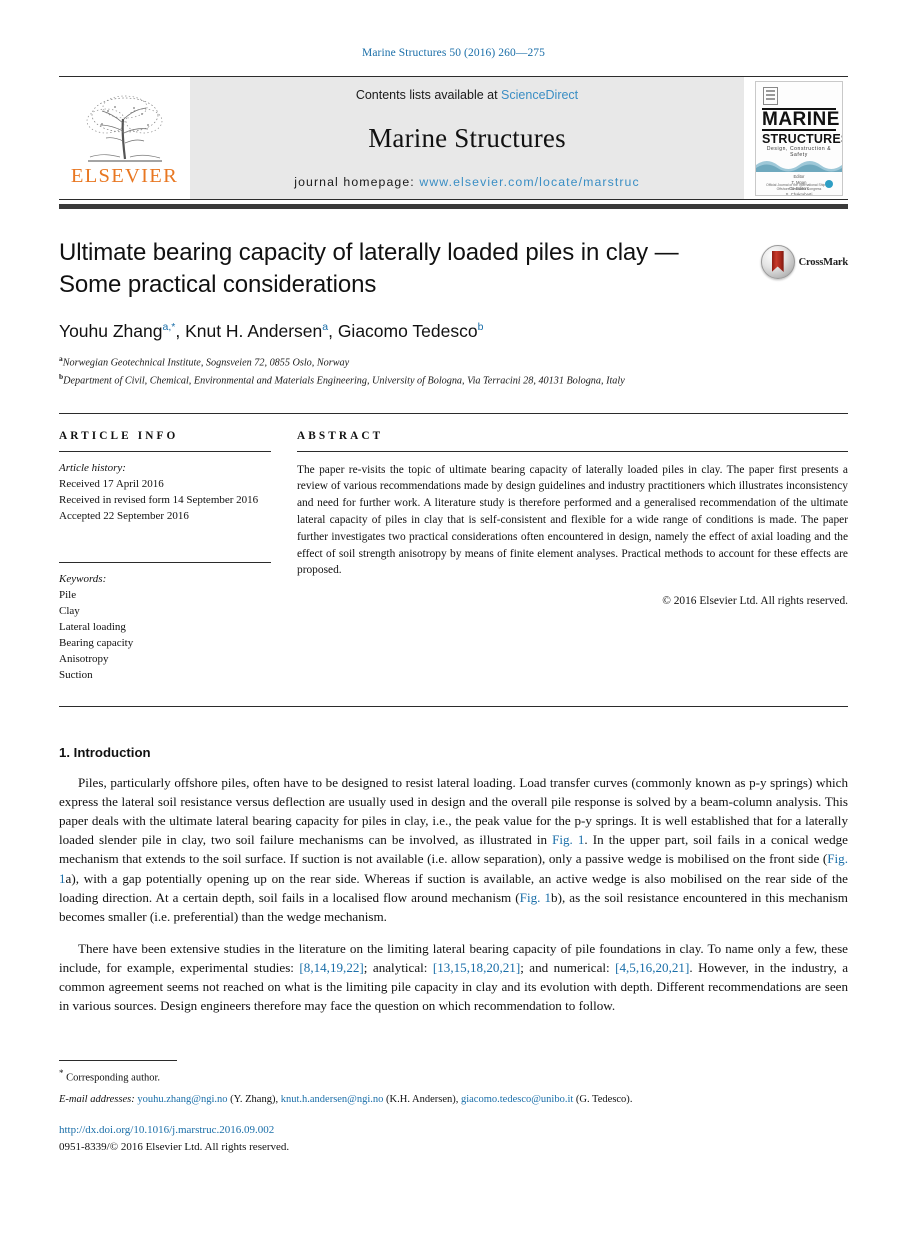 This screenshot has width=907, height=1238. What do you see at coordinates (407, 331) in the screenshot?
I see `author-name: Giacomo Tedesco` at bounding box center [407, 331].